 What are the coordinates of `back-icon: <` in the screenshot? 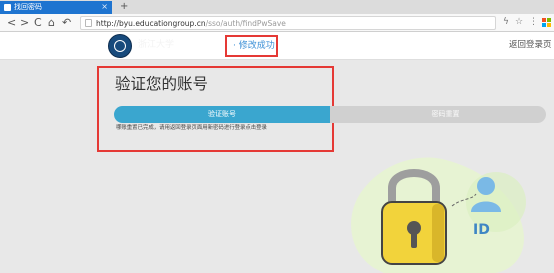 It's located at (11, 23).